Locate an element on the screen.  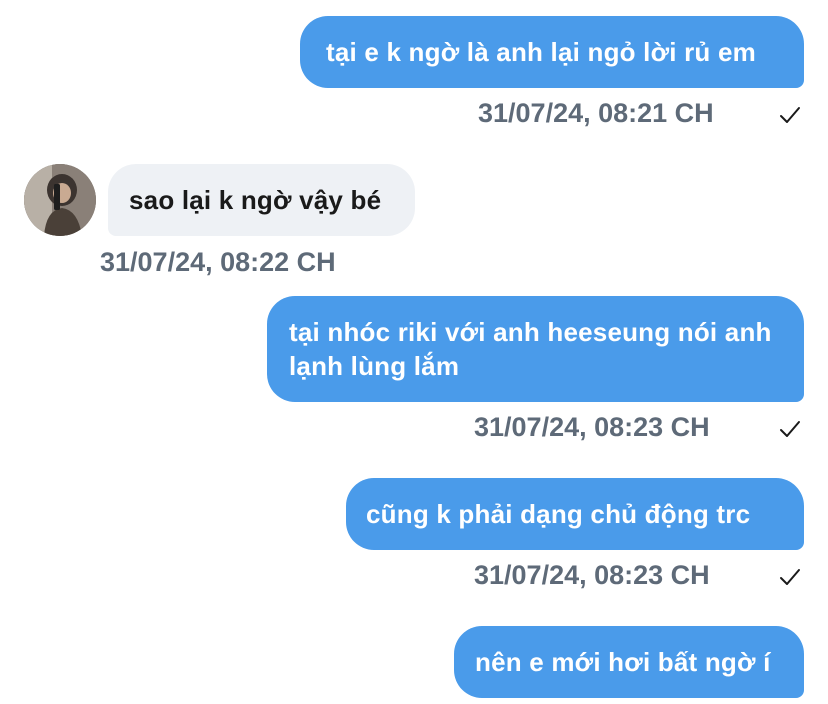
message-text: cũng k phải dạng chủ động trc is located at coordinates (558, 514).